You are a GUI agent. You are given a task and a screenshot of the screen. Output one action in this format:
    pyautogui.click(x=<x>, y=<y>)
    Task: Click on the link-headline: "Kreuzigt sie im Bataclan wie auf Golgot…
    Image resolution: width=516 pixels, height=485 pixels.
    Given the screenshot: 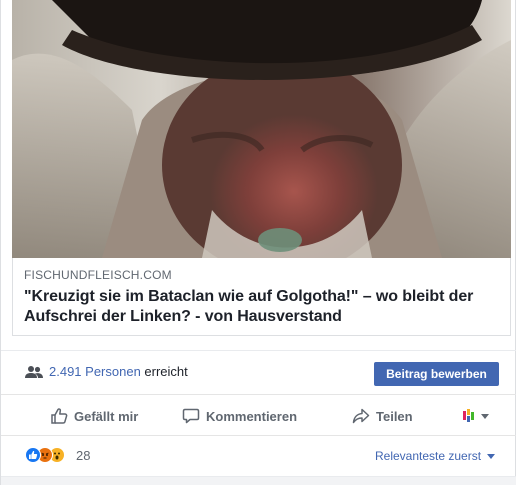 What is the action you would take?
    pyautogui.click(x=261, y=307)
    